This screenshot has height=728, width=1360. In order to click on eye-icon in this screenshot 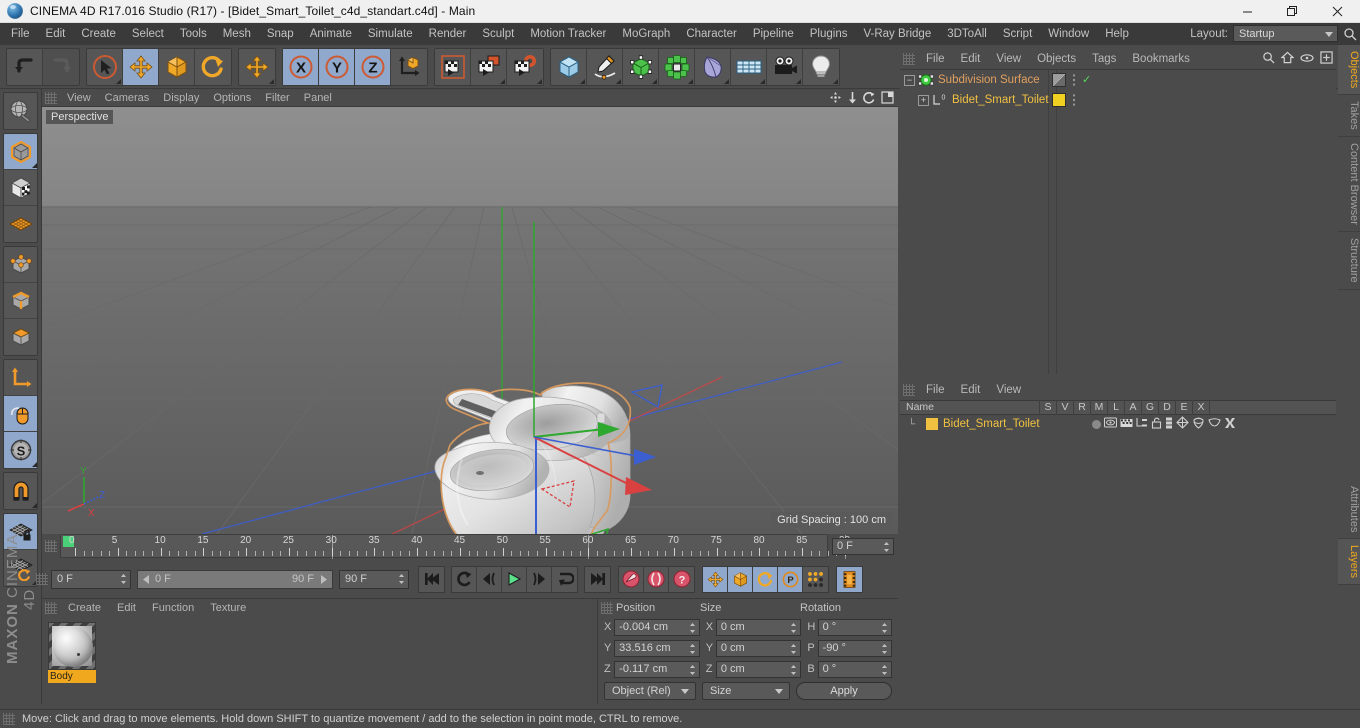, I will do `click(1307, 59)`.